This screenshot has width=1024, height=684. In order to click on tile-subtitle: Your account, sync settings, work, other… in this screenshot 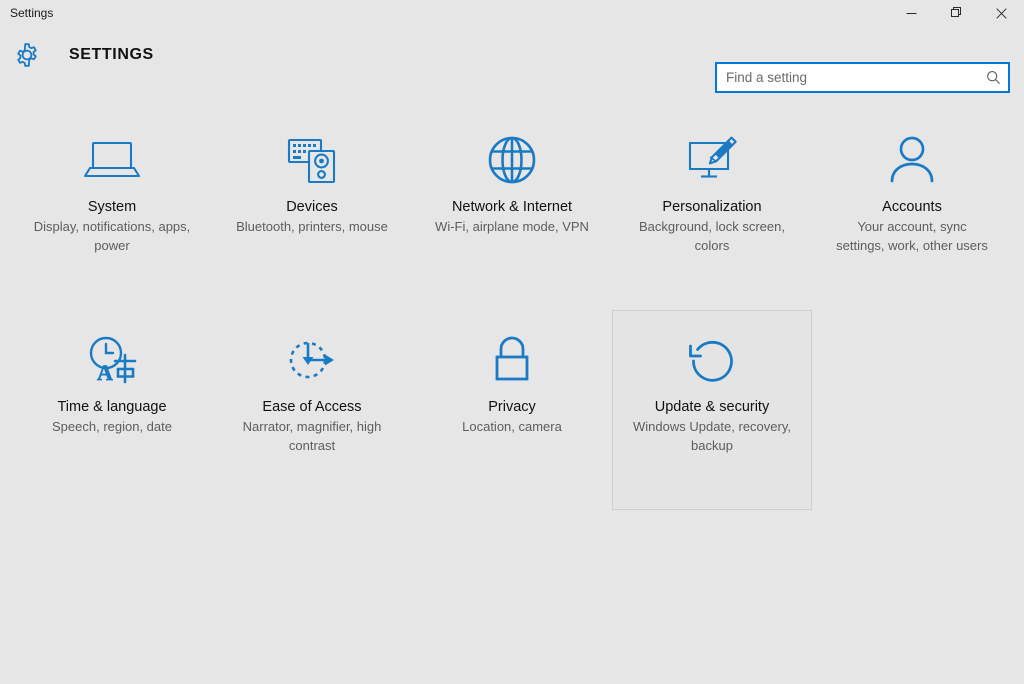, I will do `click(912, 236)`.